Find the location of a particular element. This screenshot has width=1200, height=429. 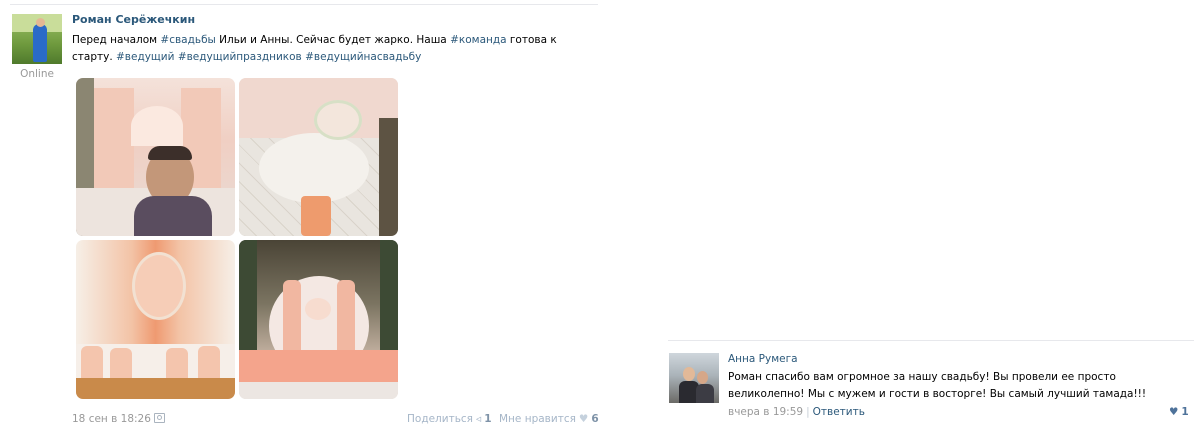

like-count: 6 is located at coordinates (595, 419).